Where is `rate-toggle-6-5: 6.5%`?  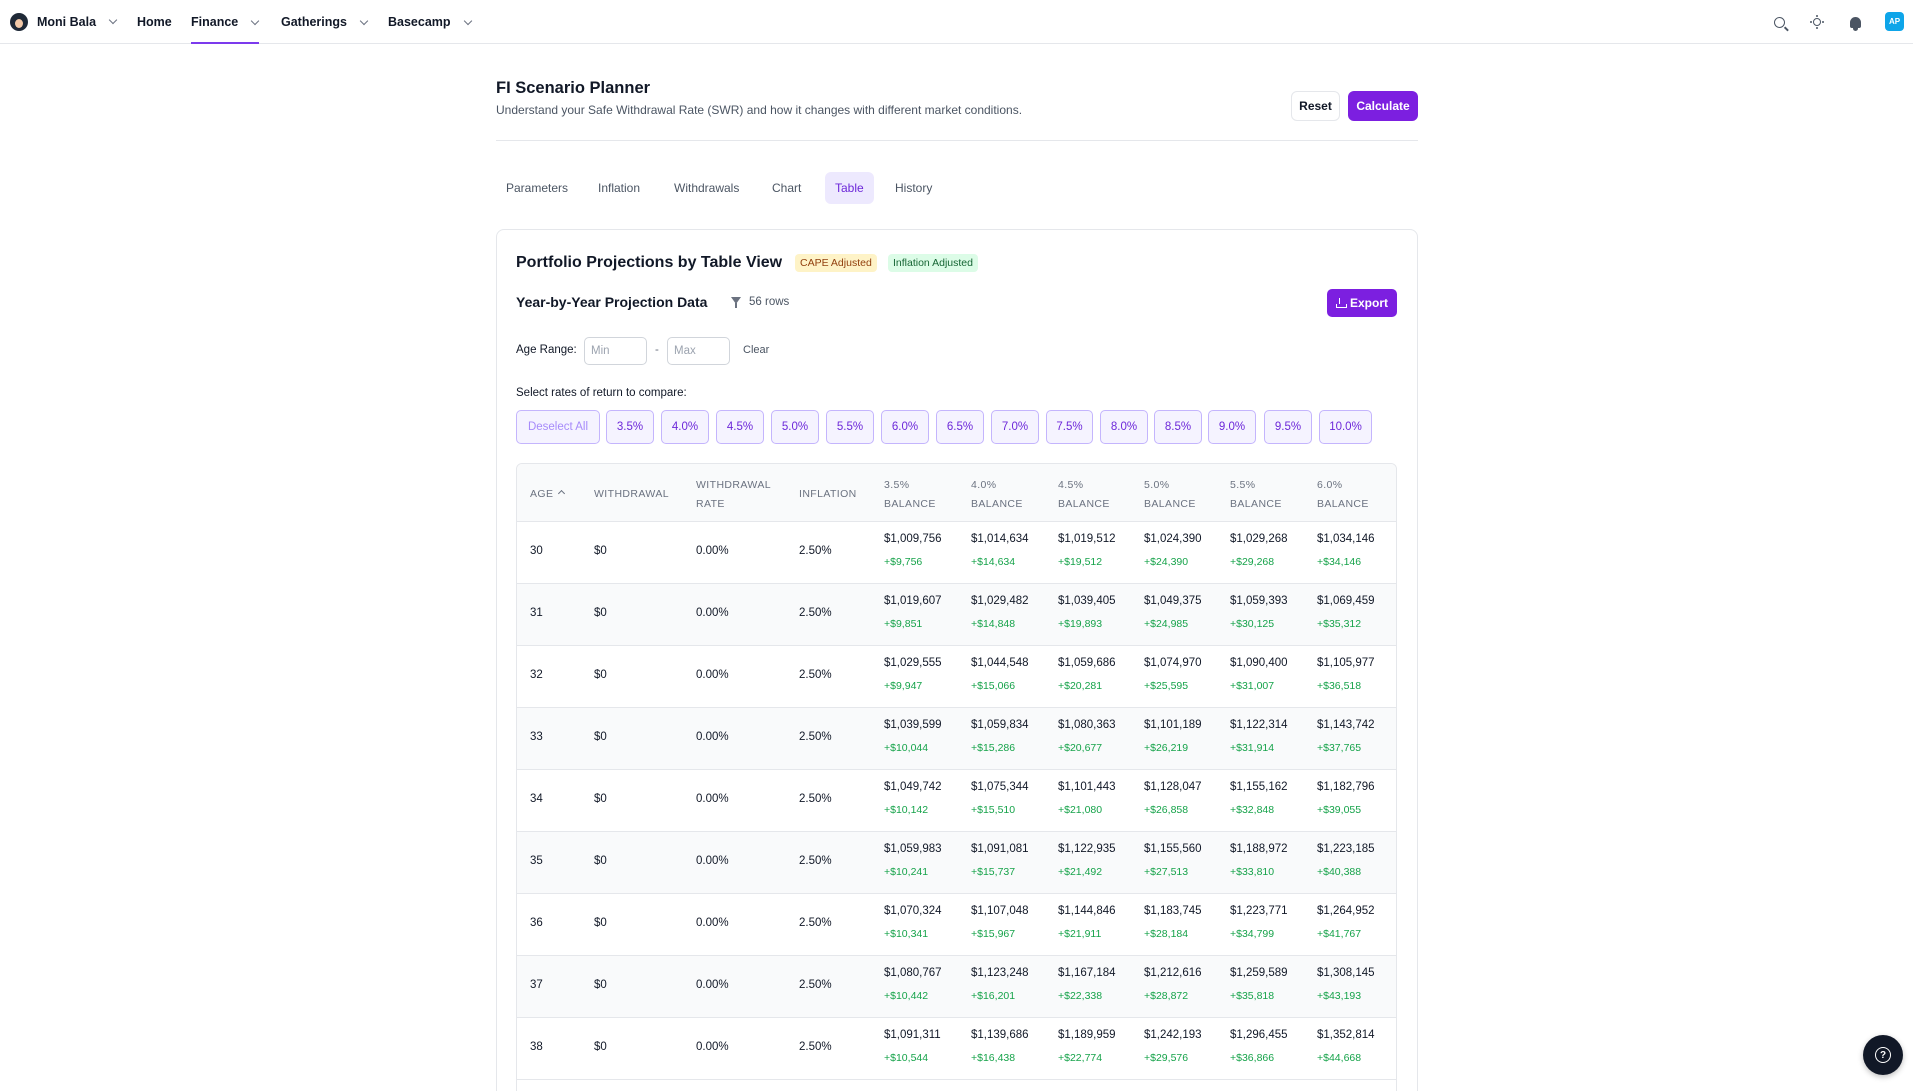
rate-toggle-6-5: 6.5% is located at coordinates (960, 427).